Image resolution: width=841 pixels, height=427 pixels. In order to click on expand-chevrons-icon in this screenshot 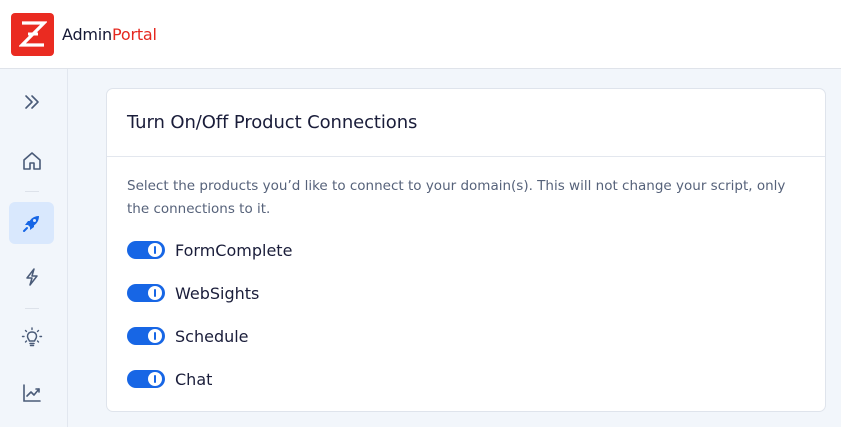, I will do `click(31, 102)`.